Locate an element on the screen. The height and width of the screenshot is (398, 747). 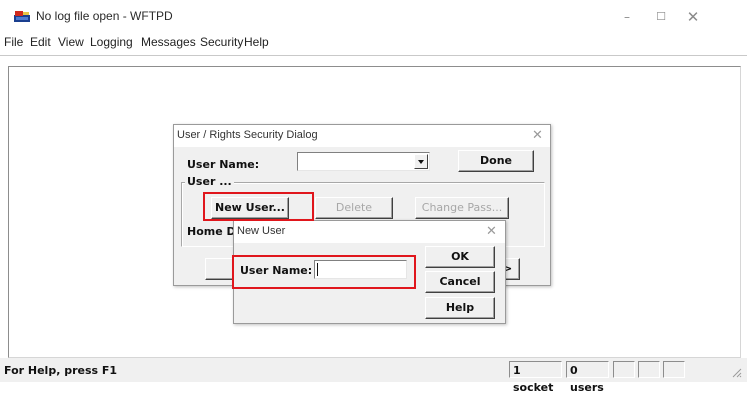
close-icon: ✕ is located at coordinates (693, 17).